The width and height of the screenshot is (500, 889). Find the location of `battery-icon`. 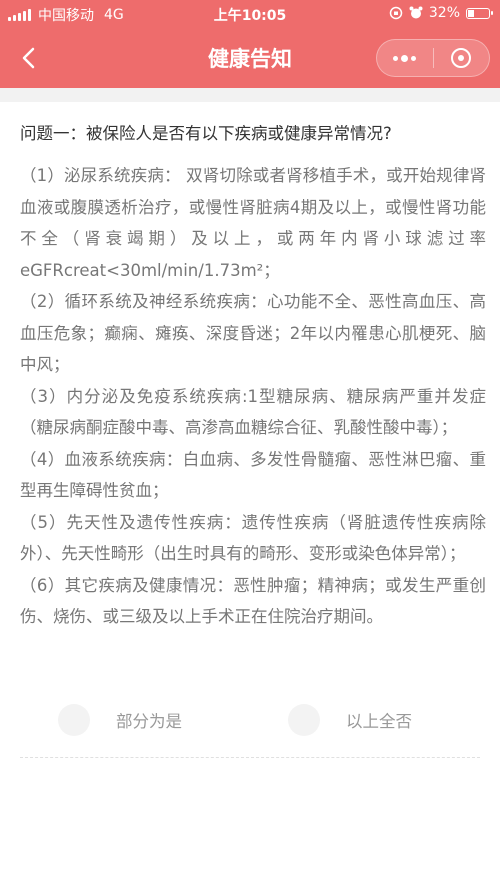

battery-icon is located at coordinates (479, 13).